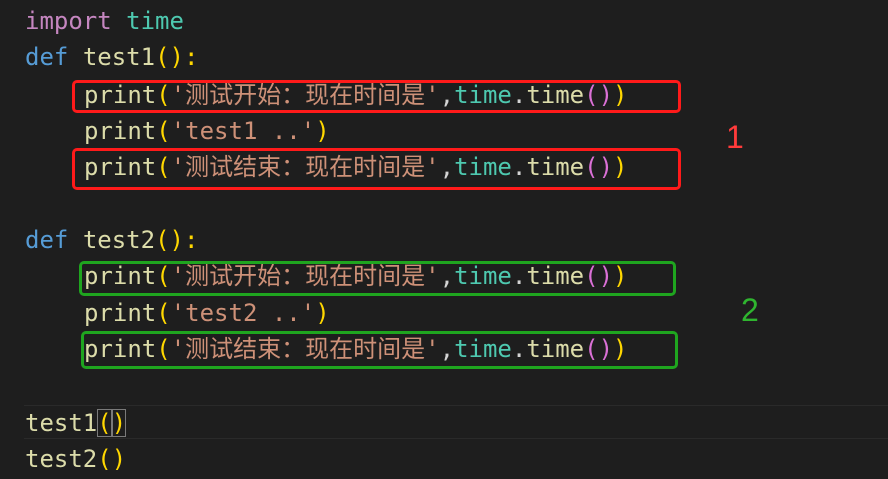  Describe the element at coordinates (750, 310) in the screenshot. I see `annotation-label-2: 2` at that location.